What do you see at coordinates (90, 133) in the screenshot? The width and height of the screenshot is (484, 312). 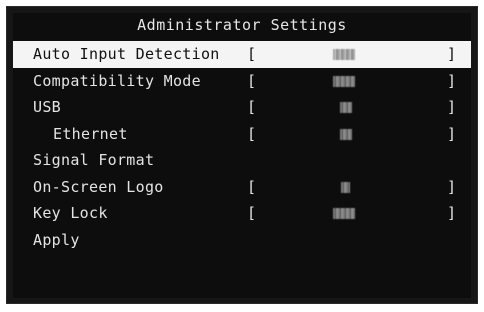 I see `menu-item-label: Ethernet` at bounding box center [90, 133].